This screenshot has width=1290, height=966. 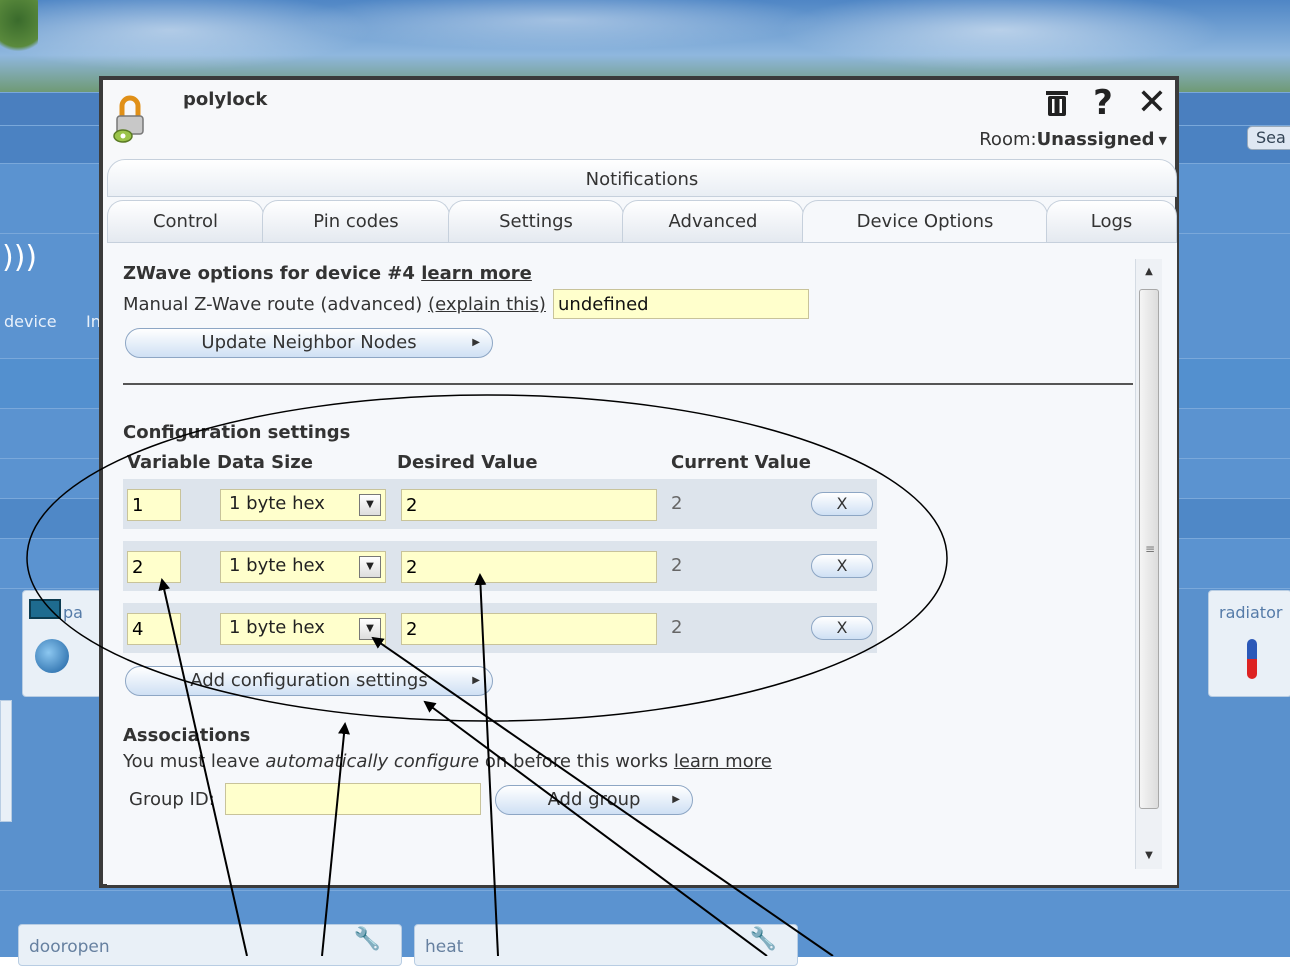 I want to click on thermometer-icon, so click(x=1252, y=659).